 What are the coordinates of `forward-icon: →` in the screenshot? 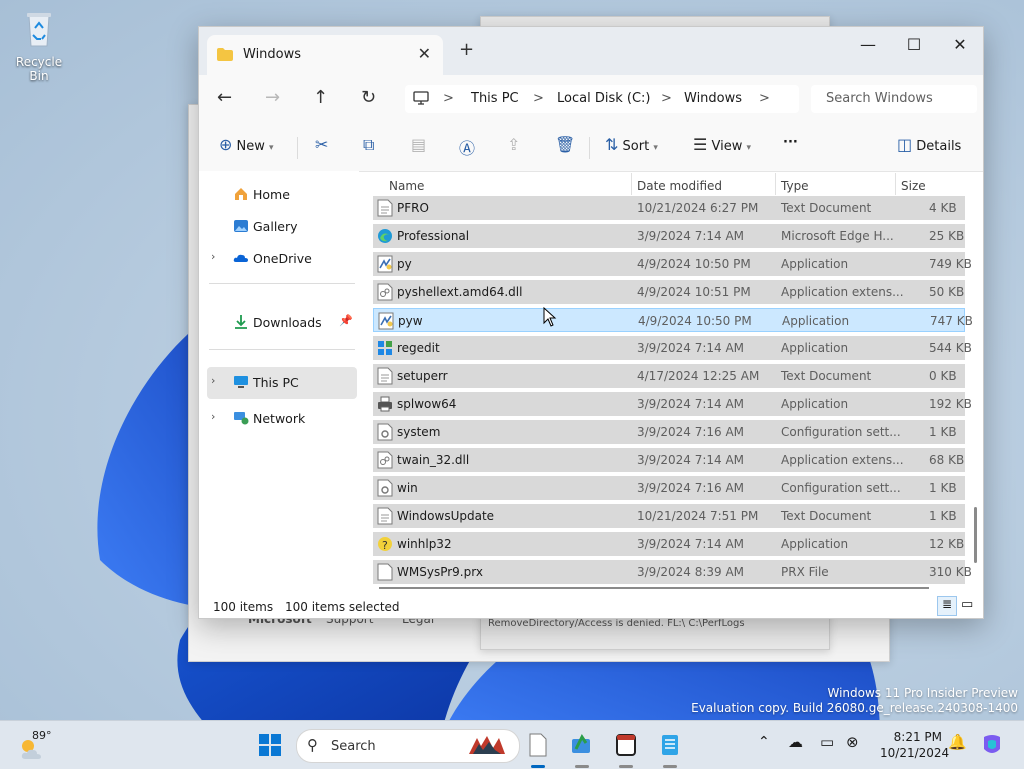 It's located at (272, 97).